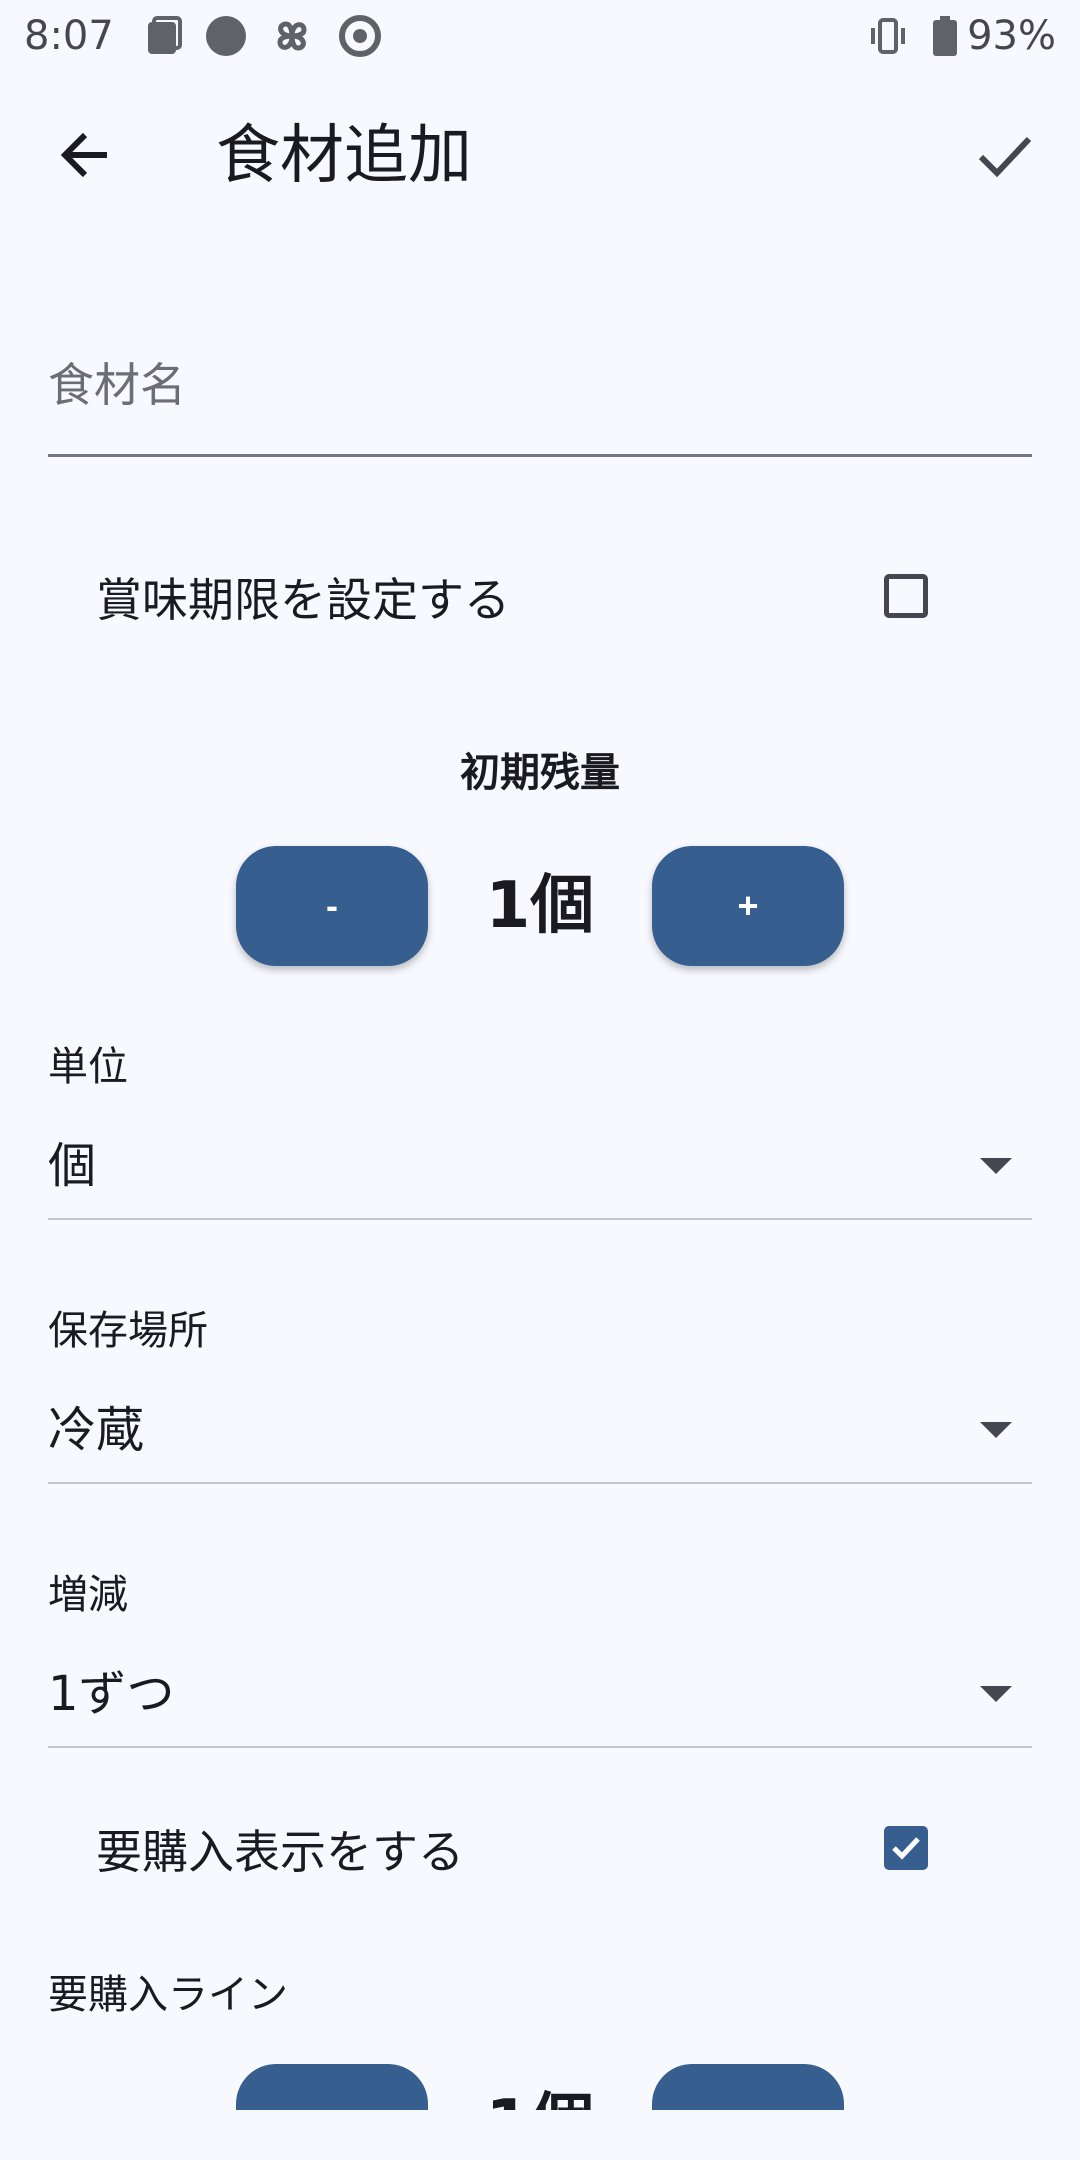 This screenshot has height=2160, width=1080. Describe the element at coordinates (748, 906) in the screenshot. I see `initial-amount-plus-button: +` at that location.